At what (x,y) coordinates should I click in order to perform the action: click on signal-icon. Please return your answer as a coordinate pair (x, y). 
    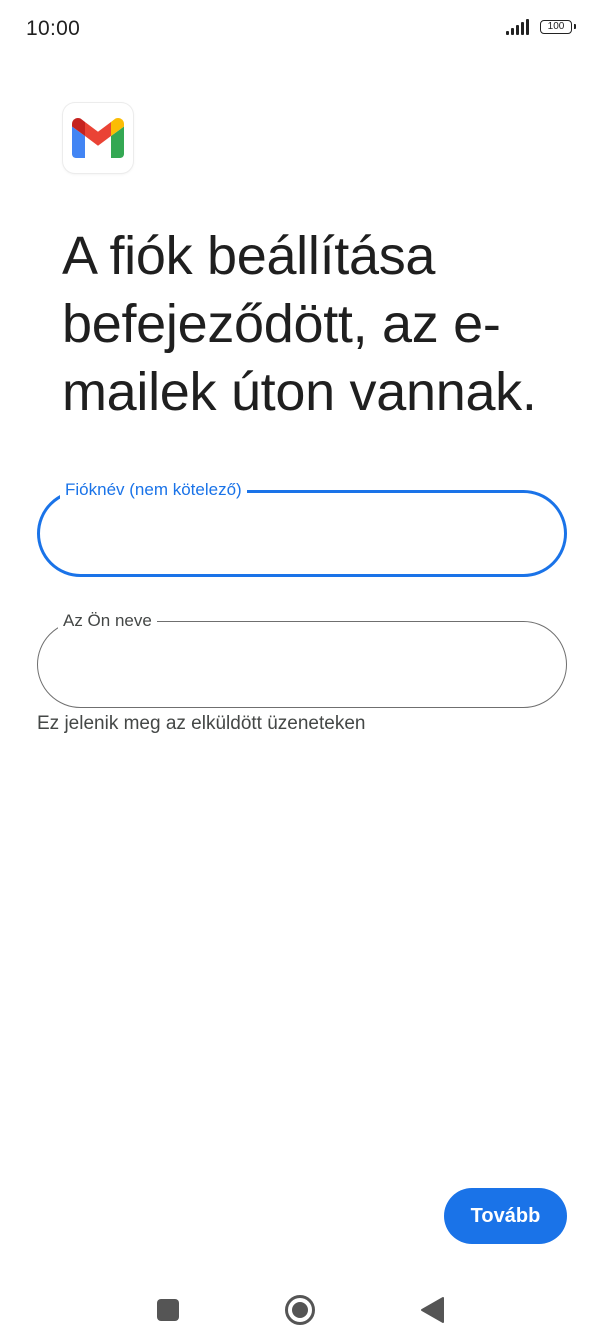
    Looking at the image, I should click on (517, 27).